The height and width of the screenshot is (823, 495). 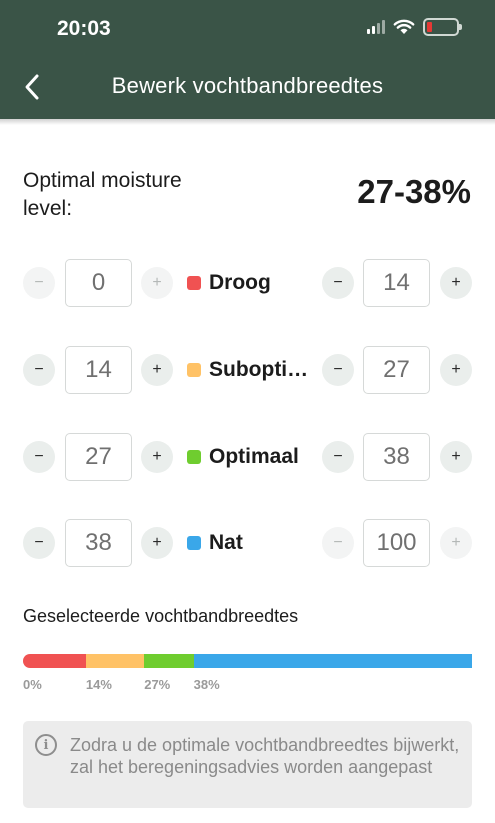 I want to click on optimal-moisture-label: Optimal moisture level:, so click(x=102, y=194).